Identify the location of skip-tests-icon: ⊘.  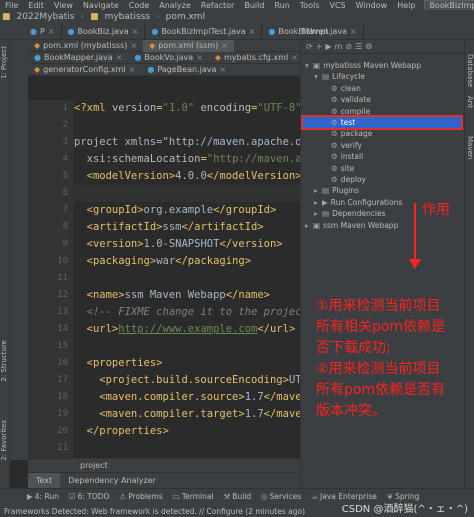
(350, 46).